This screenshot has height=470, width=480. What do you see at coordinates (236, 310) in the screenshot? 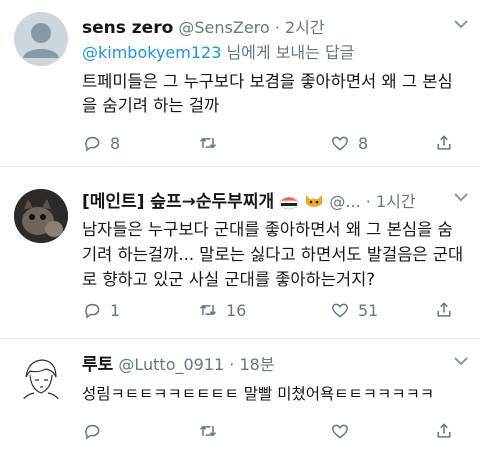
I see `retweet-count: 16` at bounding box center [236, 310].